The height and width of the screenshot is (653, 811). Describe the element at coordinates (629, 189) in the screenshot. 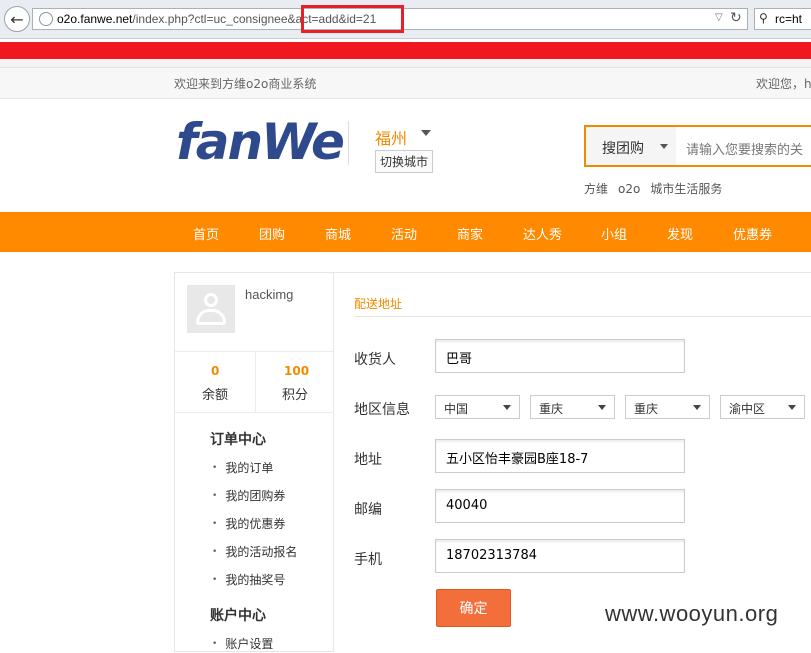

I see `hot-tag: o2o` at that location.